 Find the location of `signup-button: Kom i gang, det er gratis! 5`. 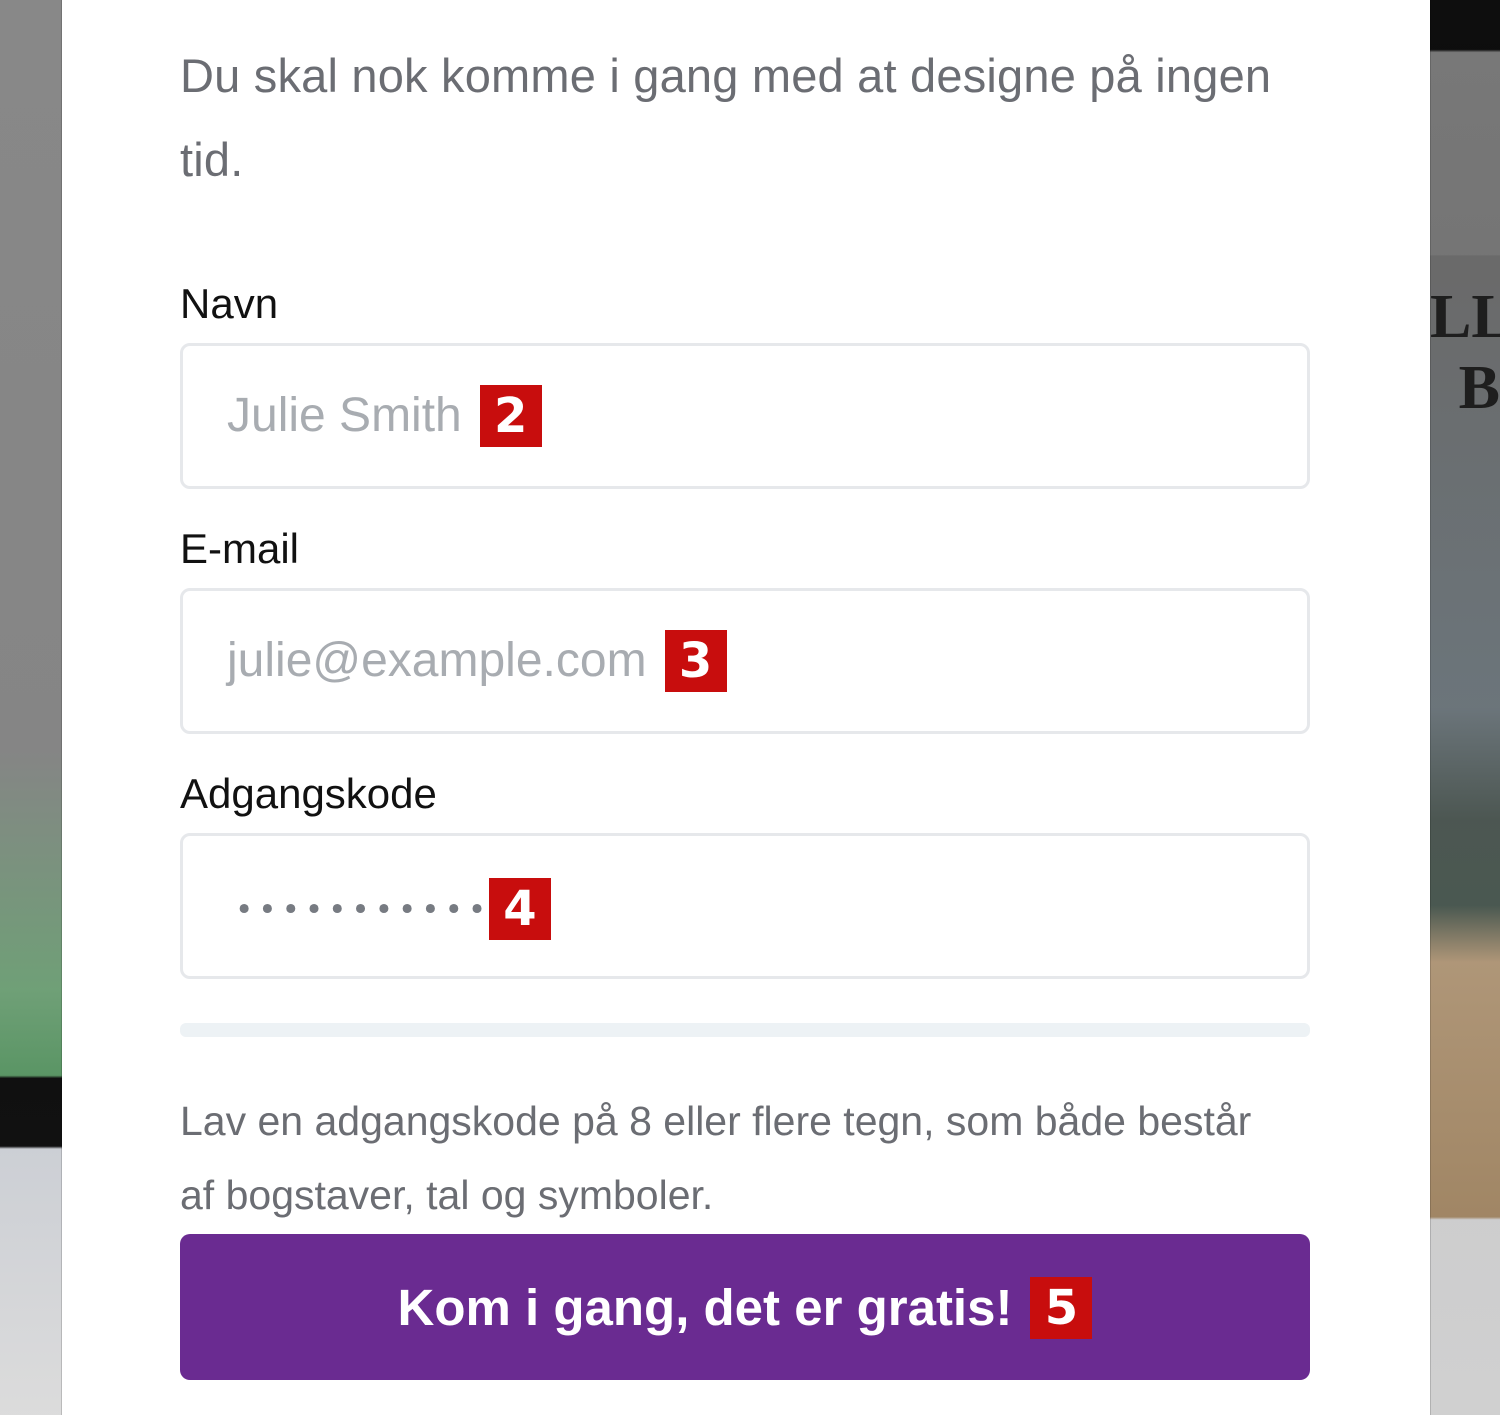

signup-button: Kom i gang, det er gratis! 5 is located at coordinates (745, 1307).